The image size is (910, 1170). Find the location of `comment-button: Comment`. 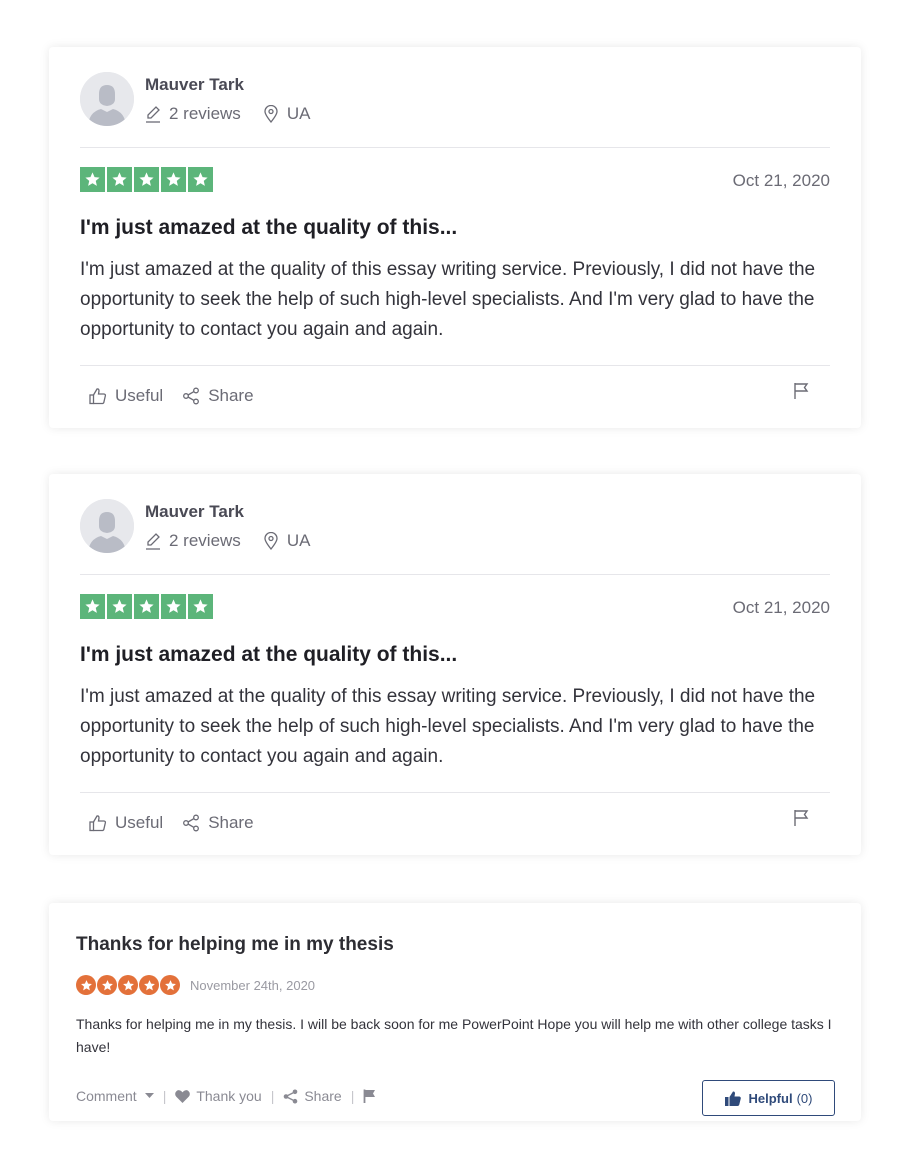

comment-button: Comment is located at coordinates (115, 1096).